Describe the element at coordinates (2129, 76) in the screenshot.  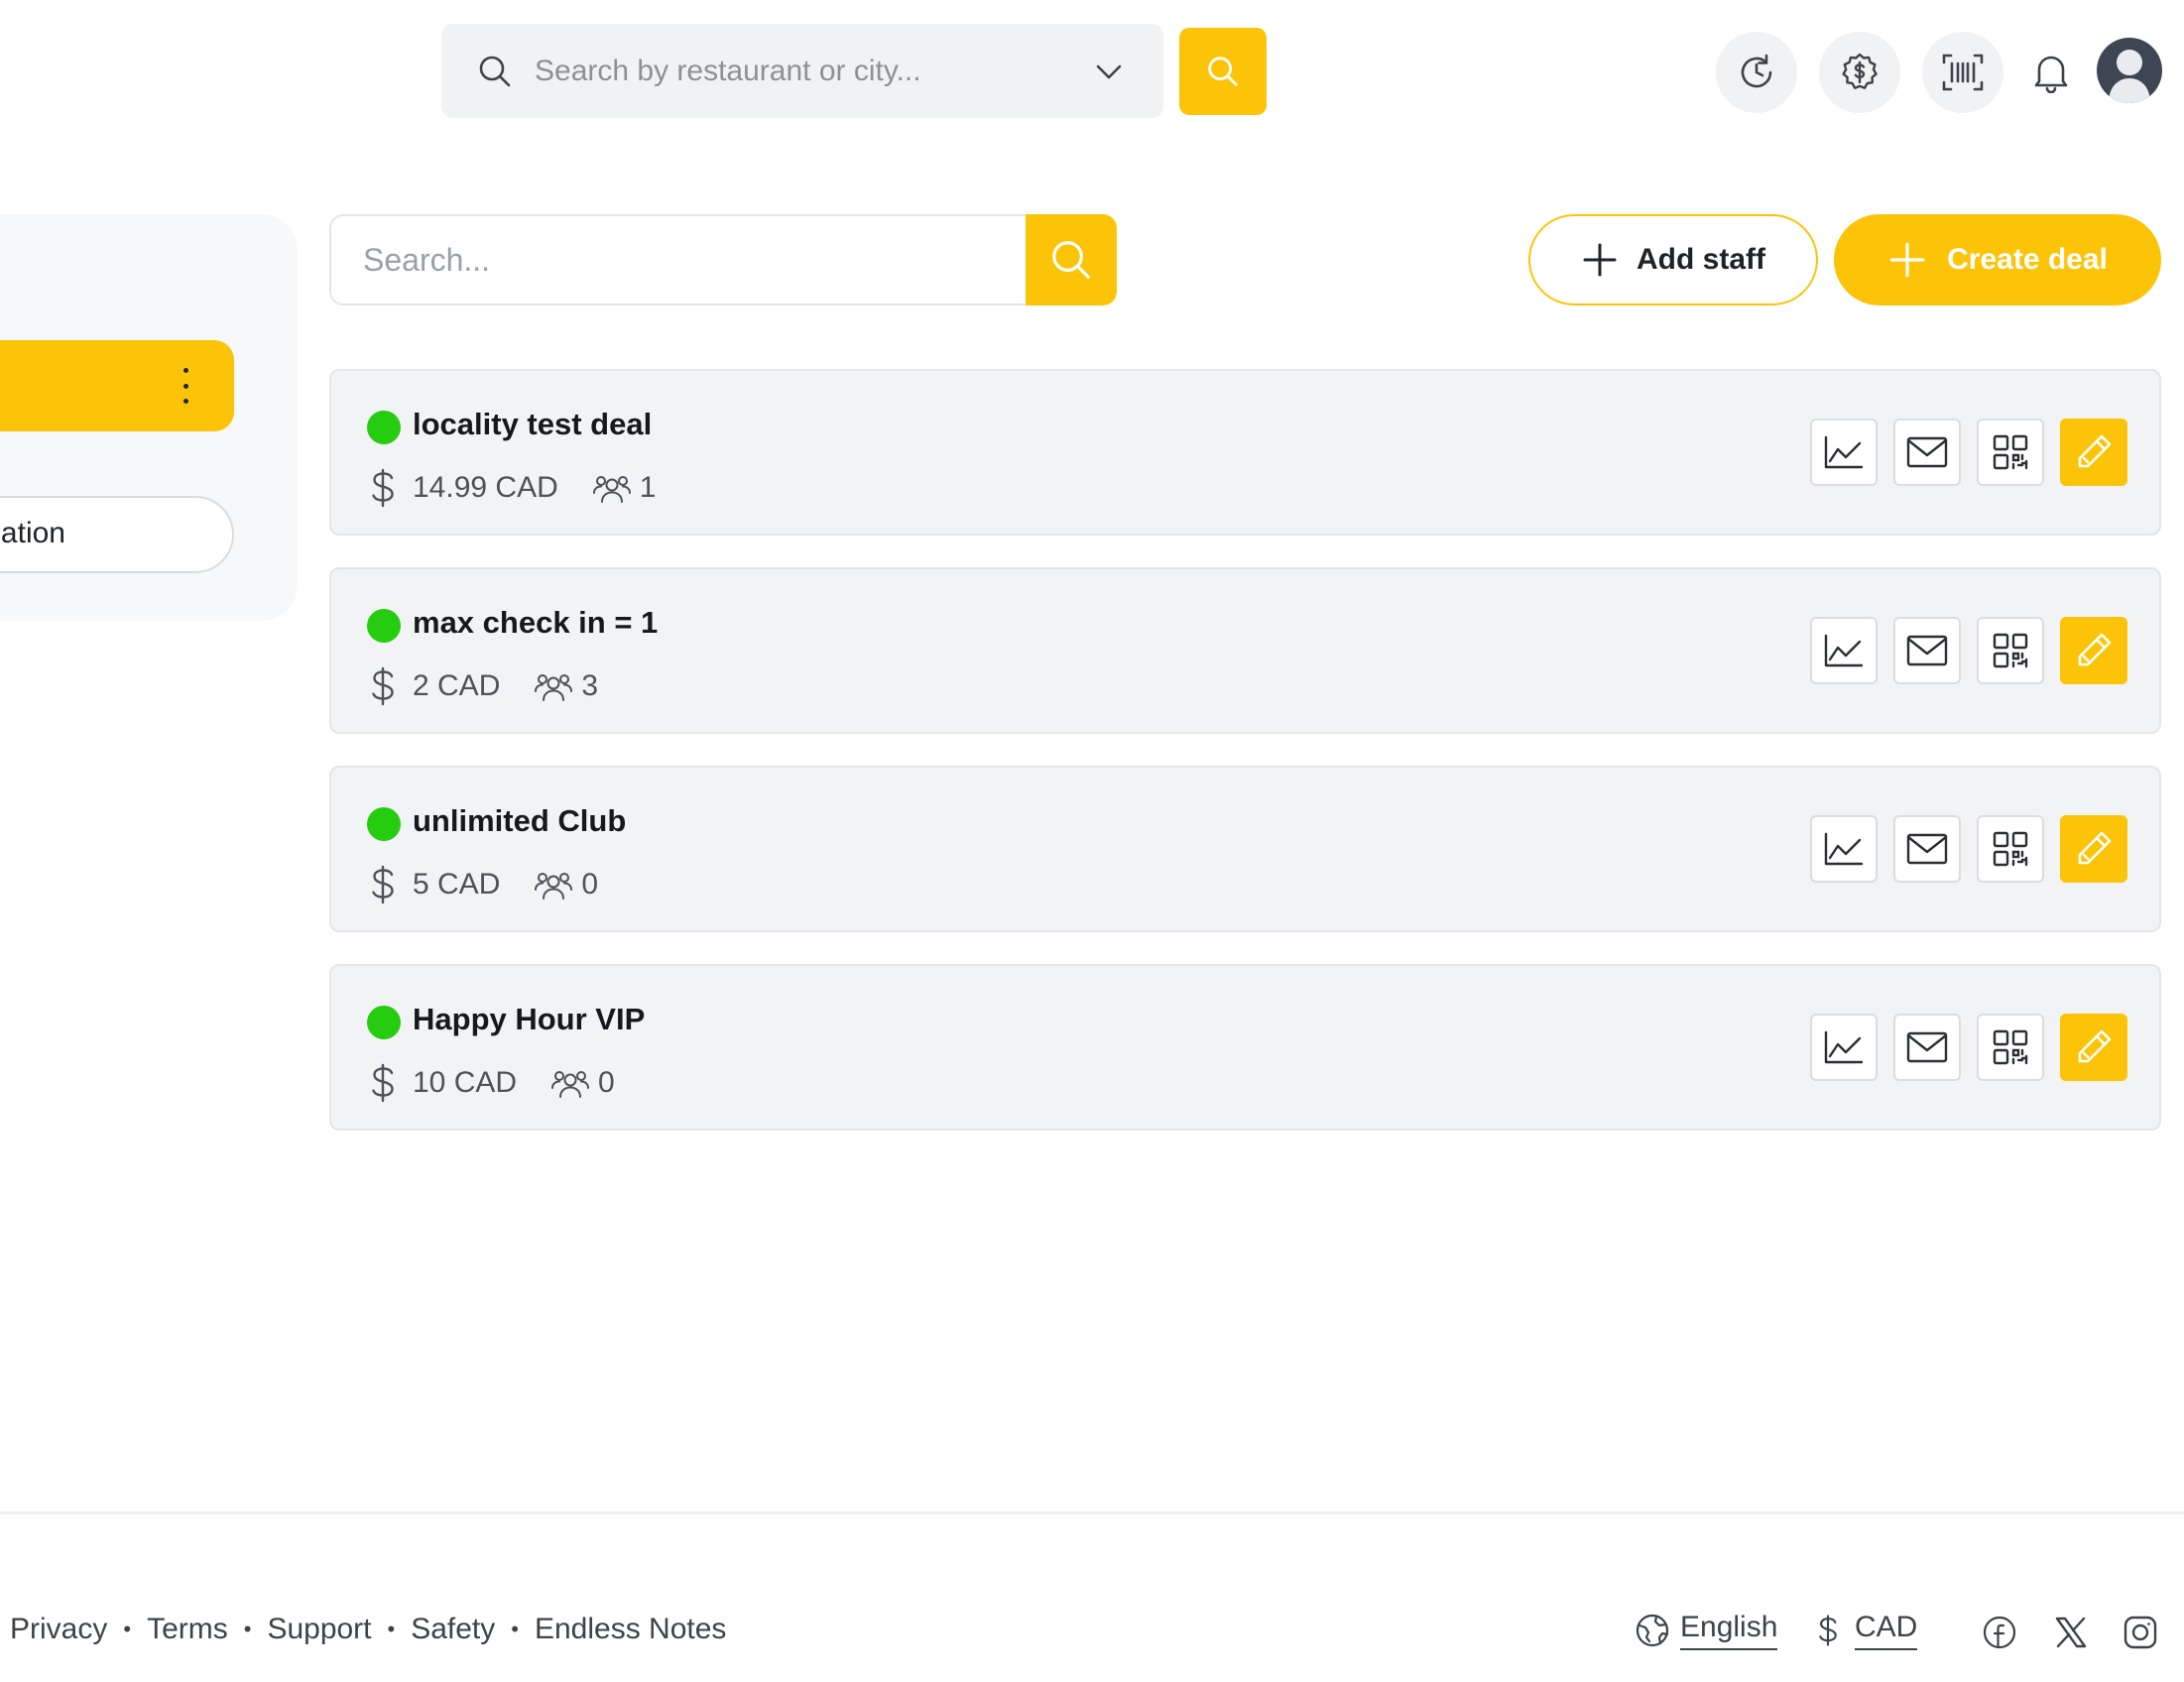
I see `user-avatar-icon` at that location.